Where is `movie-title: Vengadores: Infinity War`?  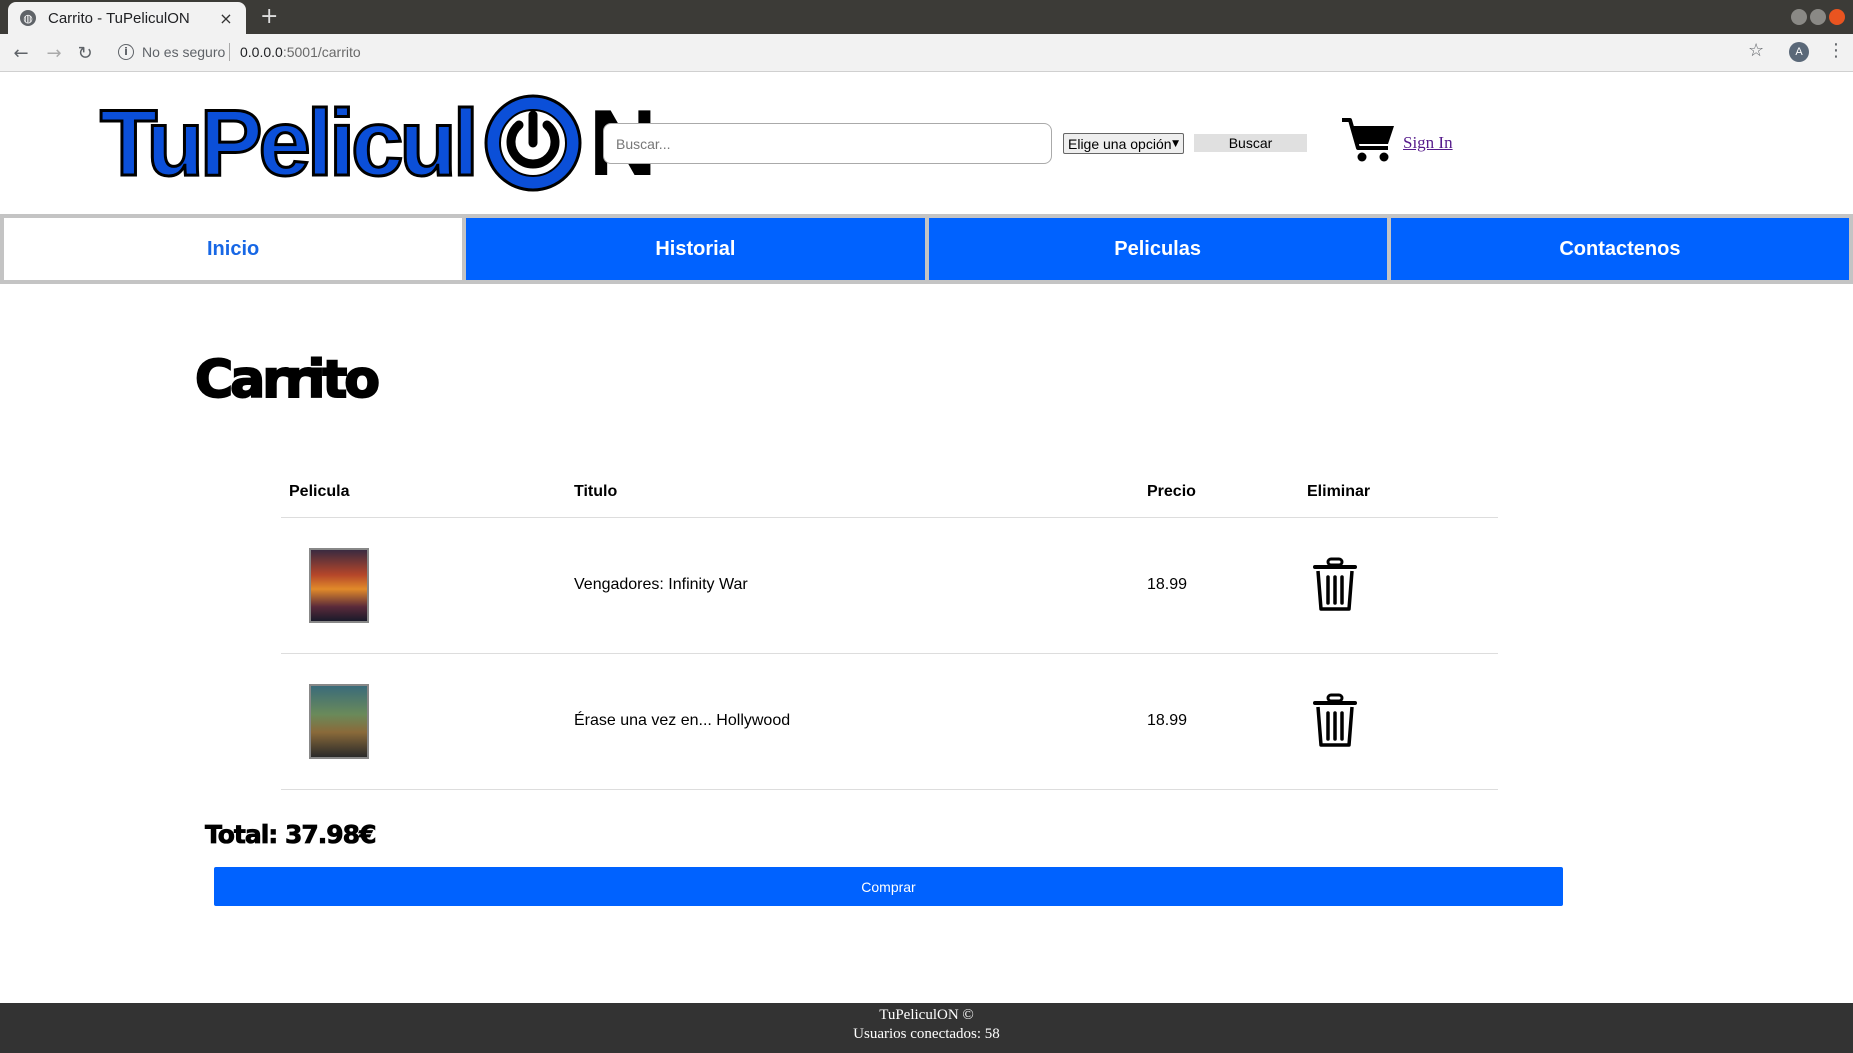 movie-title: Vengadores: Infinity War is located at coordinates (852, 585).